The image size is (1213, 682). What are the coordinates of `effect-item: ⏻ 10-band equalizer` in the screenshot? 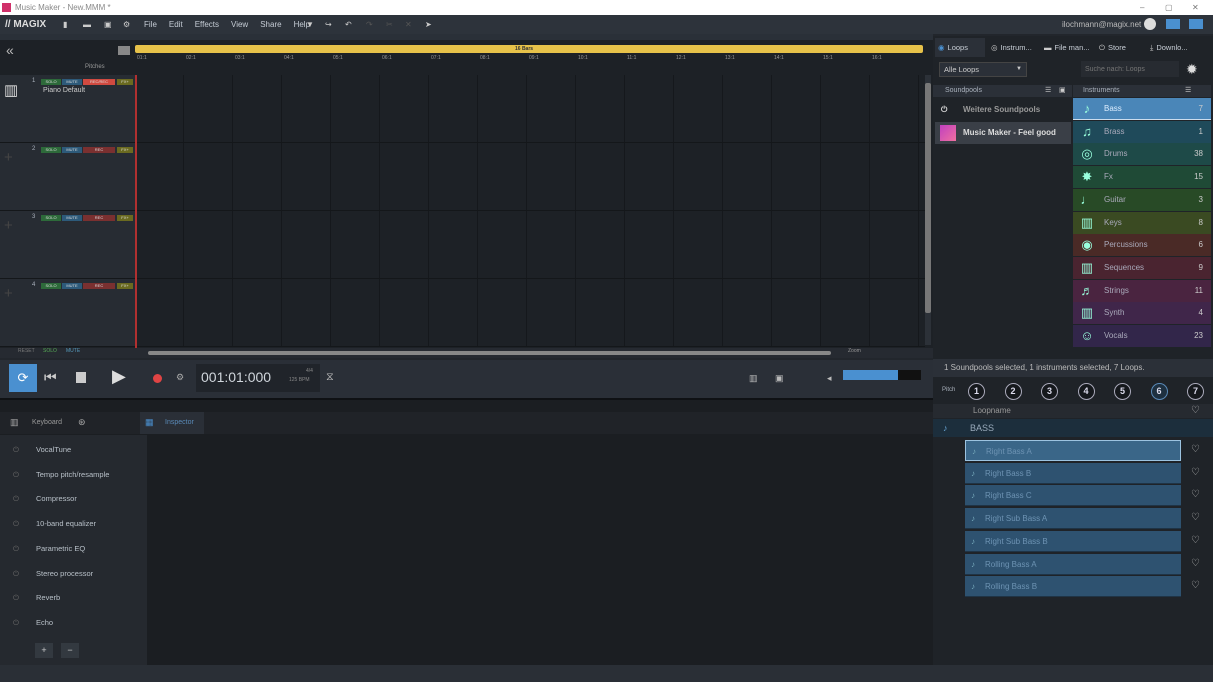 It's located at (73, 524).